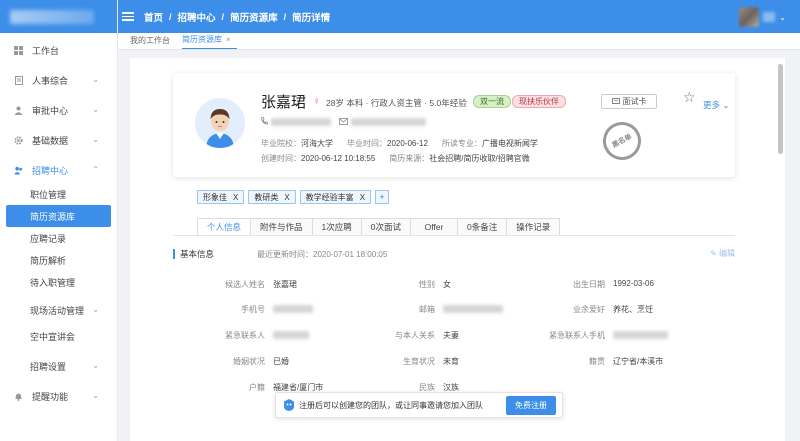 Image resolution: width=800 pixels, height=441 pixels. Describe the element at coordinates (689, 97) in the screenshot. I see `star-icon: ☆` at that location.